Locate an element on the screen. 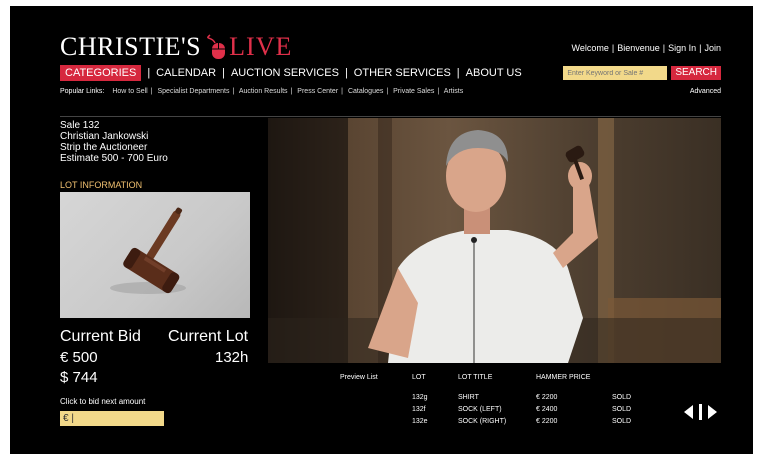  table-row-title: SHIRT is located at coordinates (468, 397).